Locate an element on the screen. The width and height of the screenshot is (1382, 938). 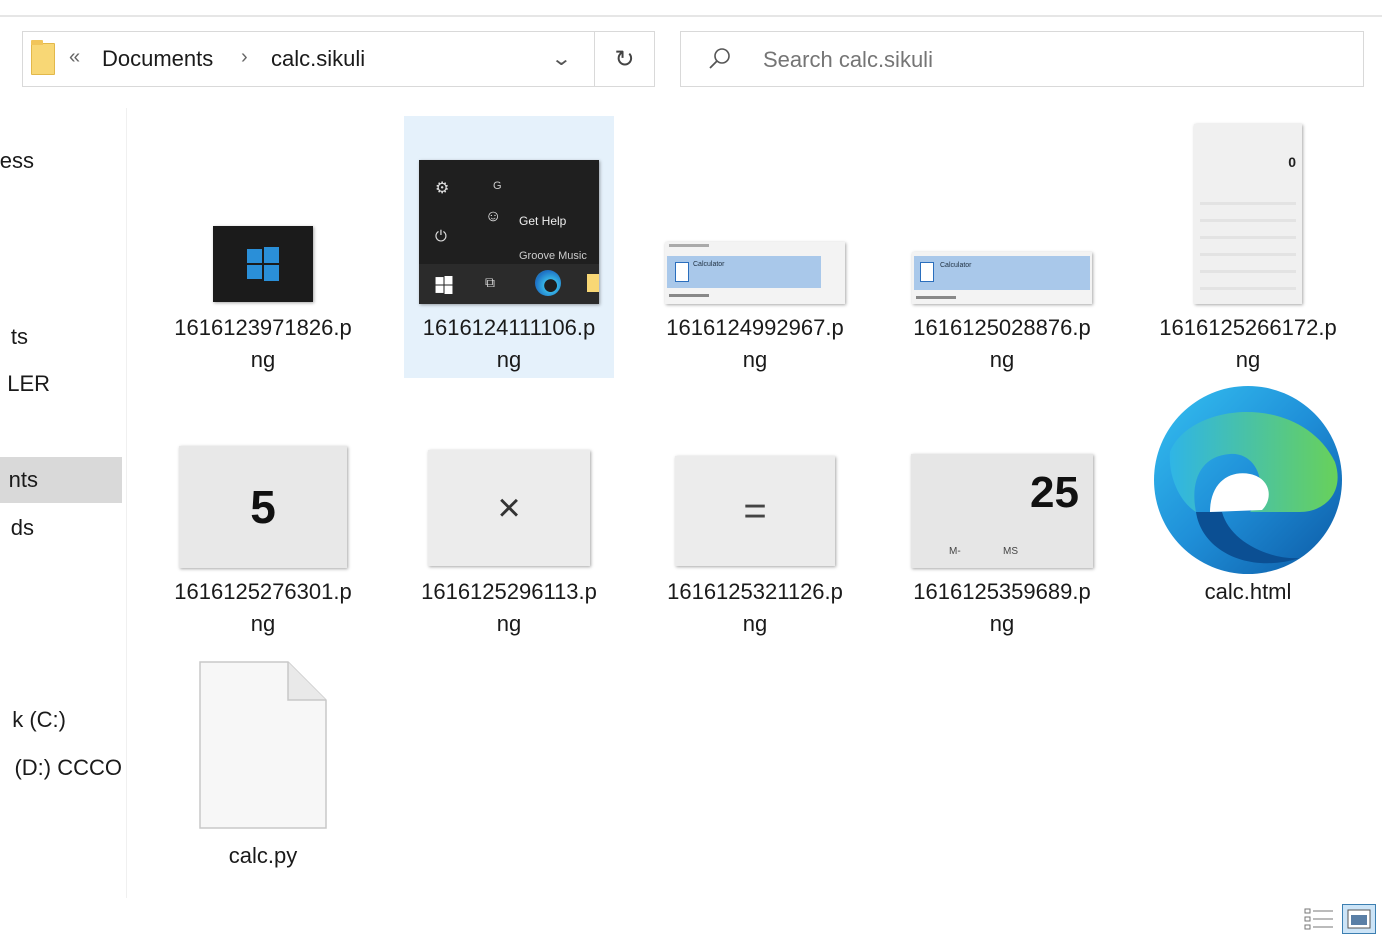
file-item: 5 1616125276301.p ng is located at coordinates (263, 511).